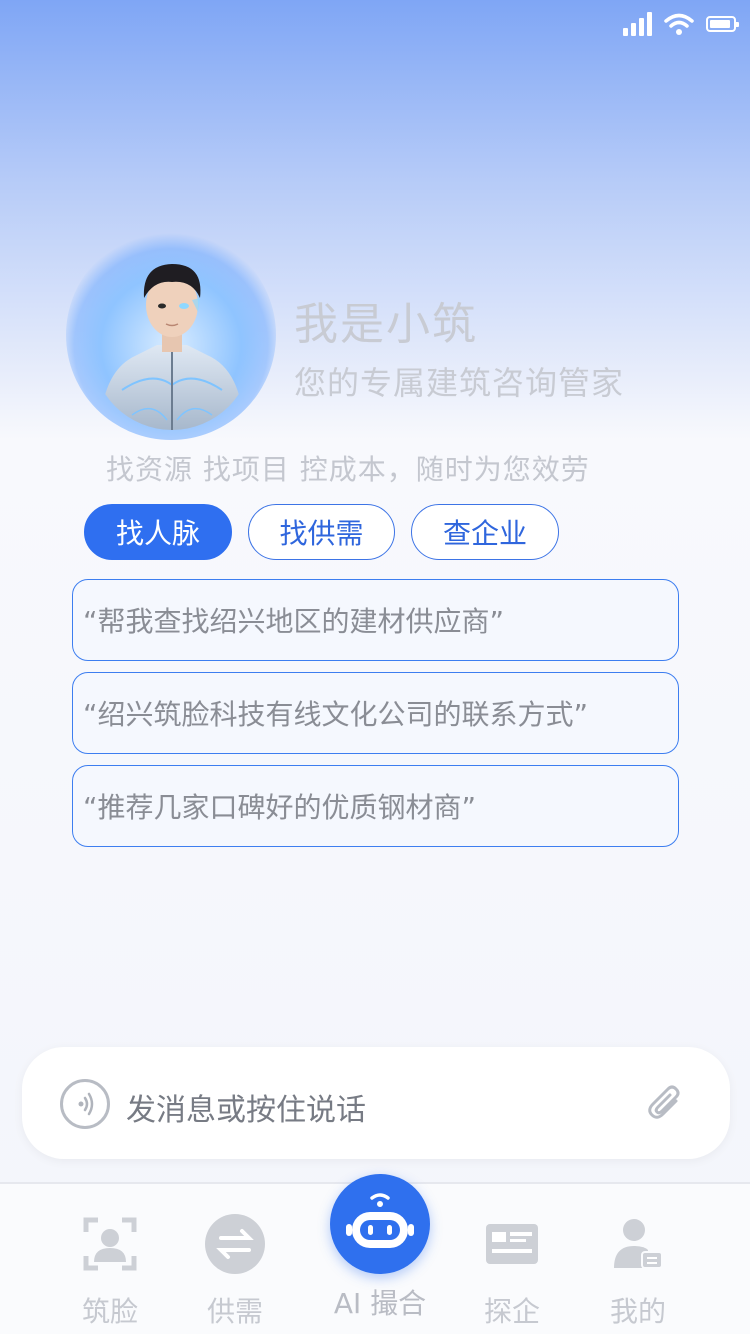 Image resolution: width=750 pixels, height=1334 pixels. I want to click on profile-icon, so click(638, 1244).